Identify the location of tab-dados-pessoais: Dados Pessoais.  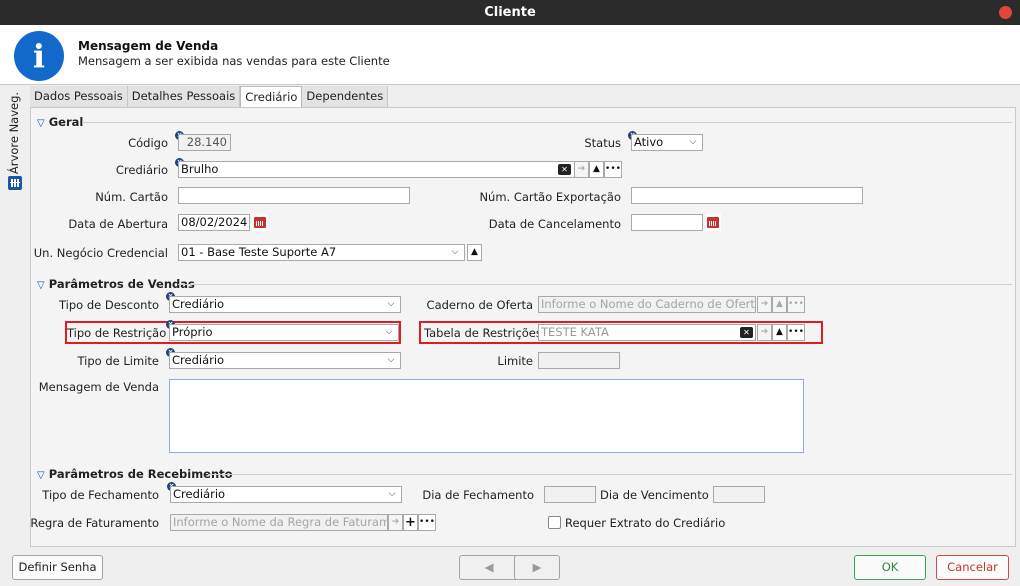
(79, 96).